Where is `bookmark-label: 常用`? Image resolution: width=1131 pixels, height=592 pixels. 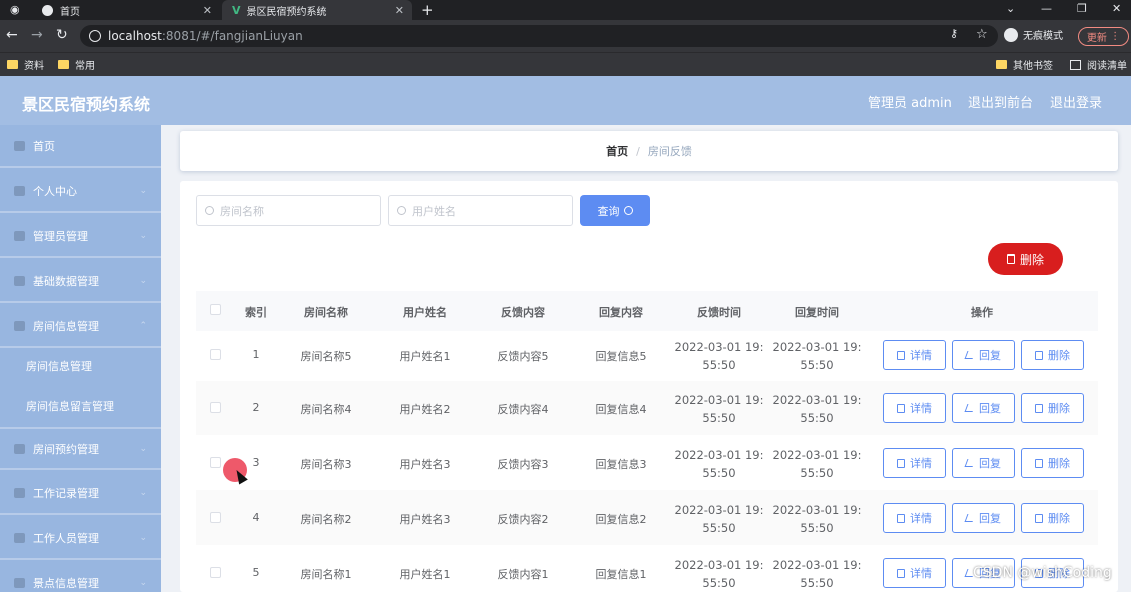
bookmark-label: 常用 is located at coordinates (85, 66).